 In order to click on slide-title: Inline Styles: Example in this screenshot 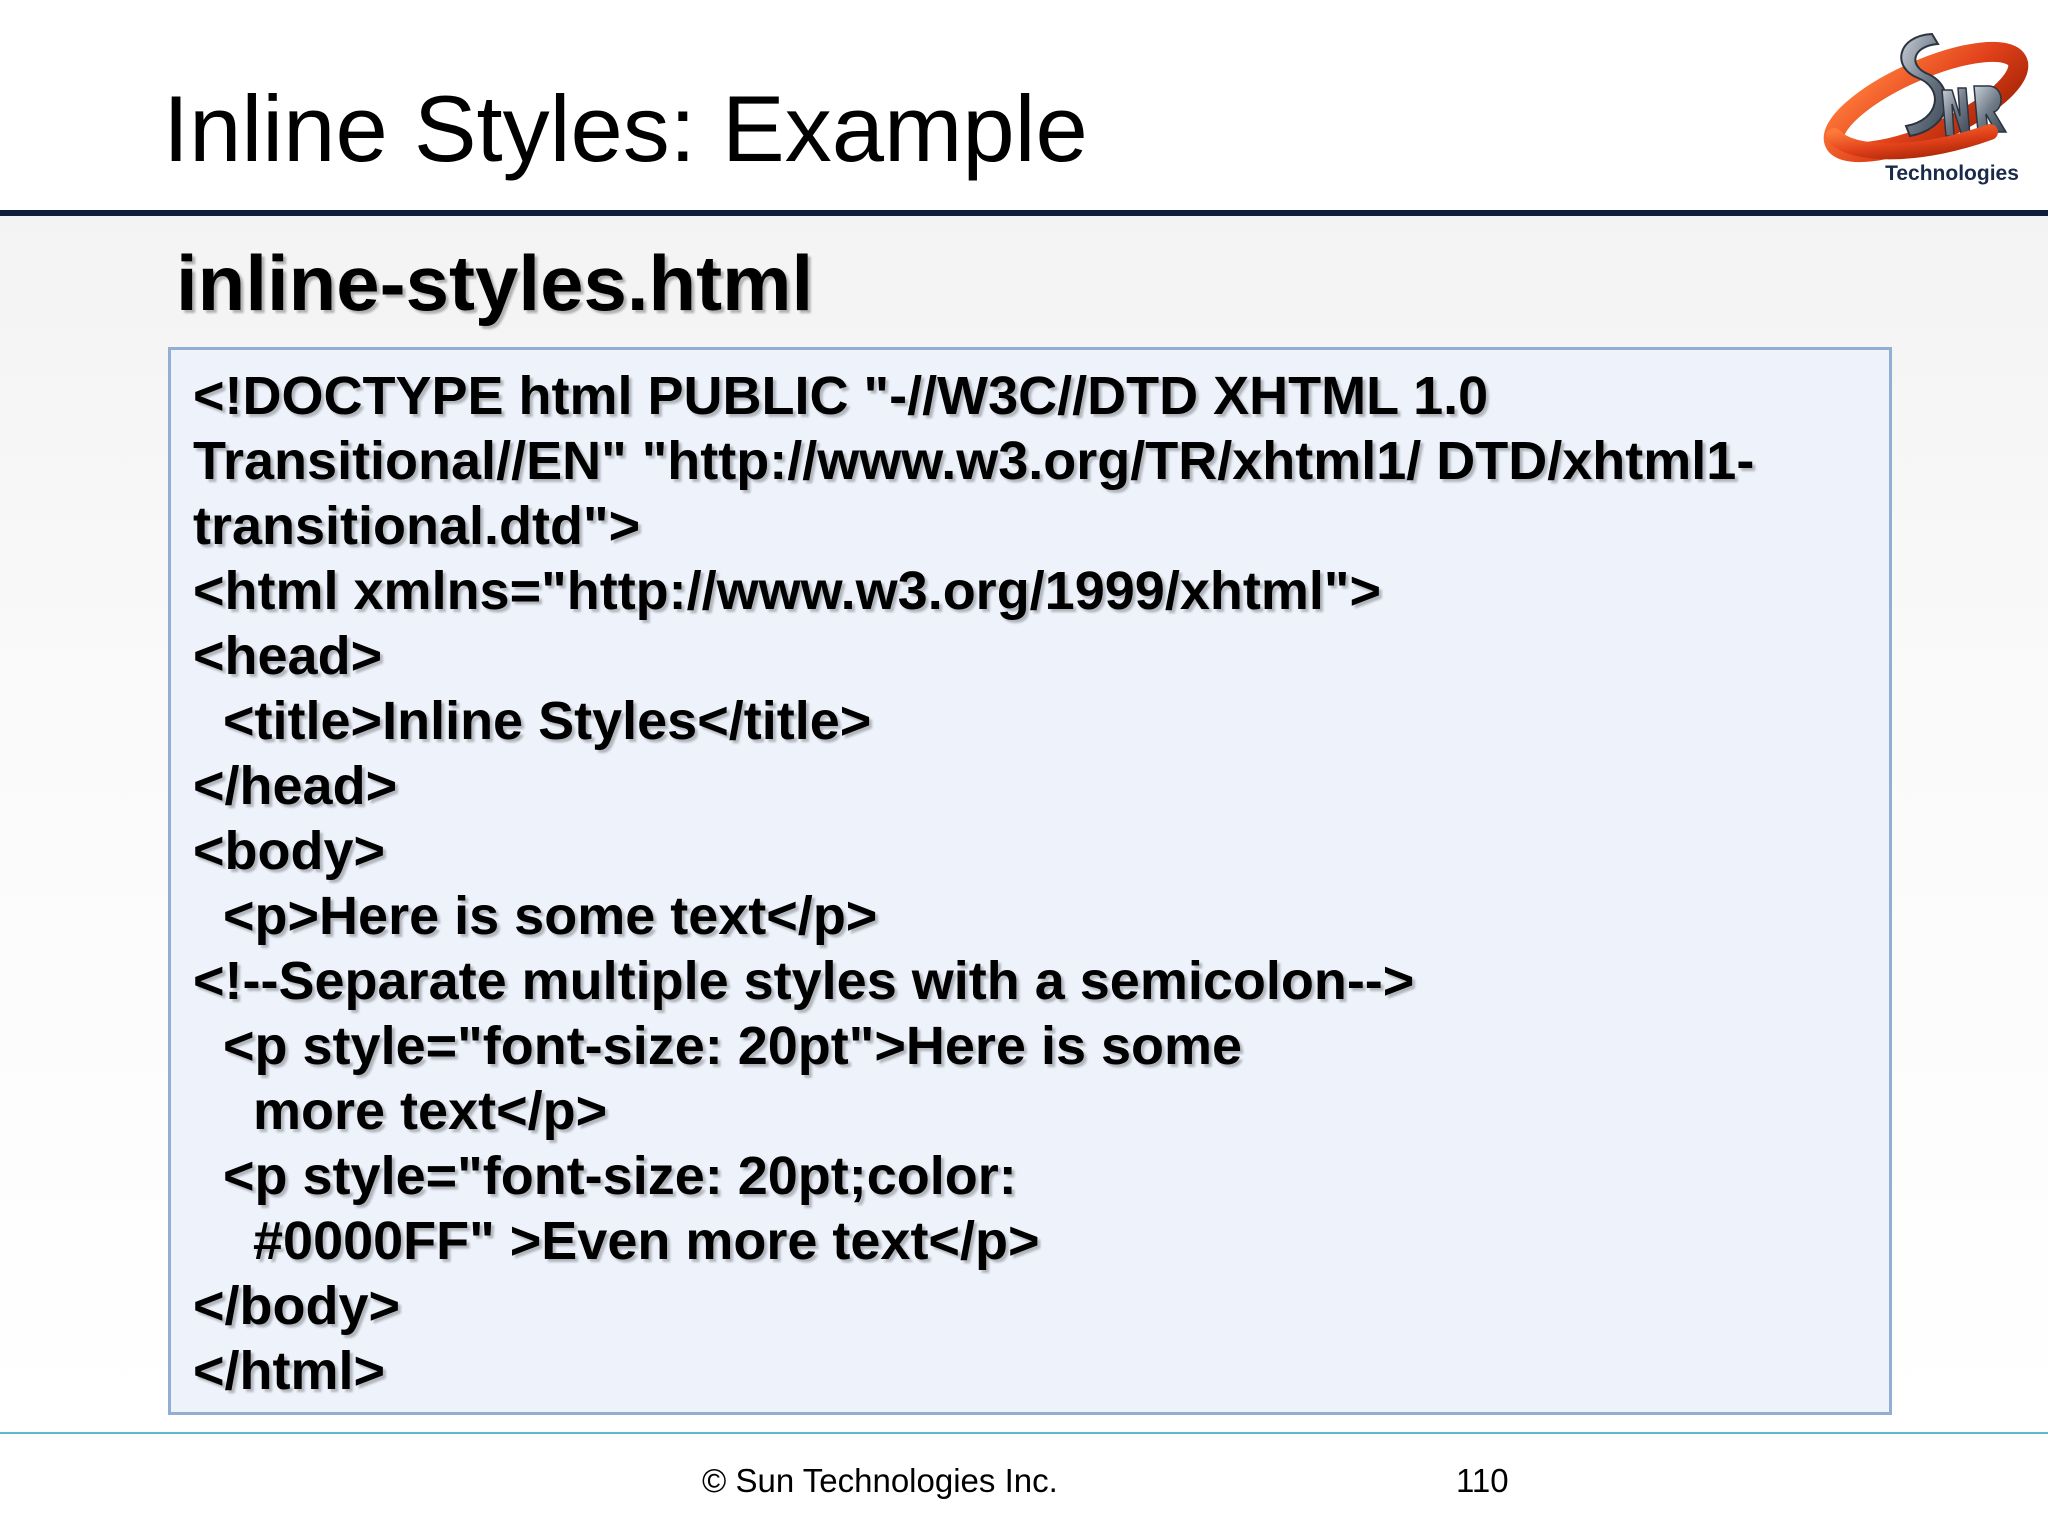, I will do `click(625, 128)`.